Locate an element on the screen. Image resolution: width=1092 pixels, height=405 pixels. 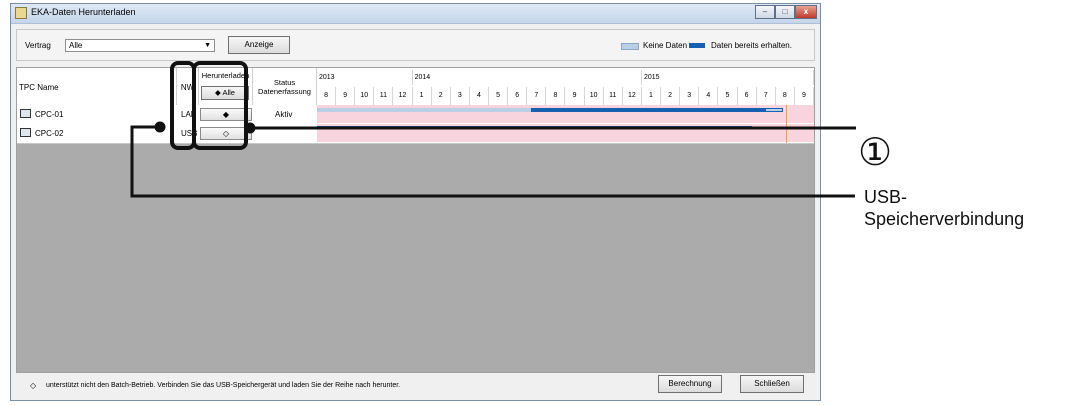
nw-column-highlight is located at coordinates (183, 105).